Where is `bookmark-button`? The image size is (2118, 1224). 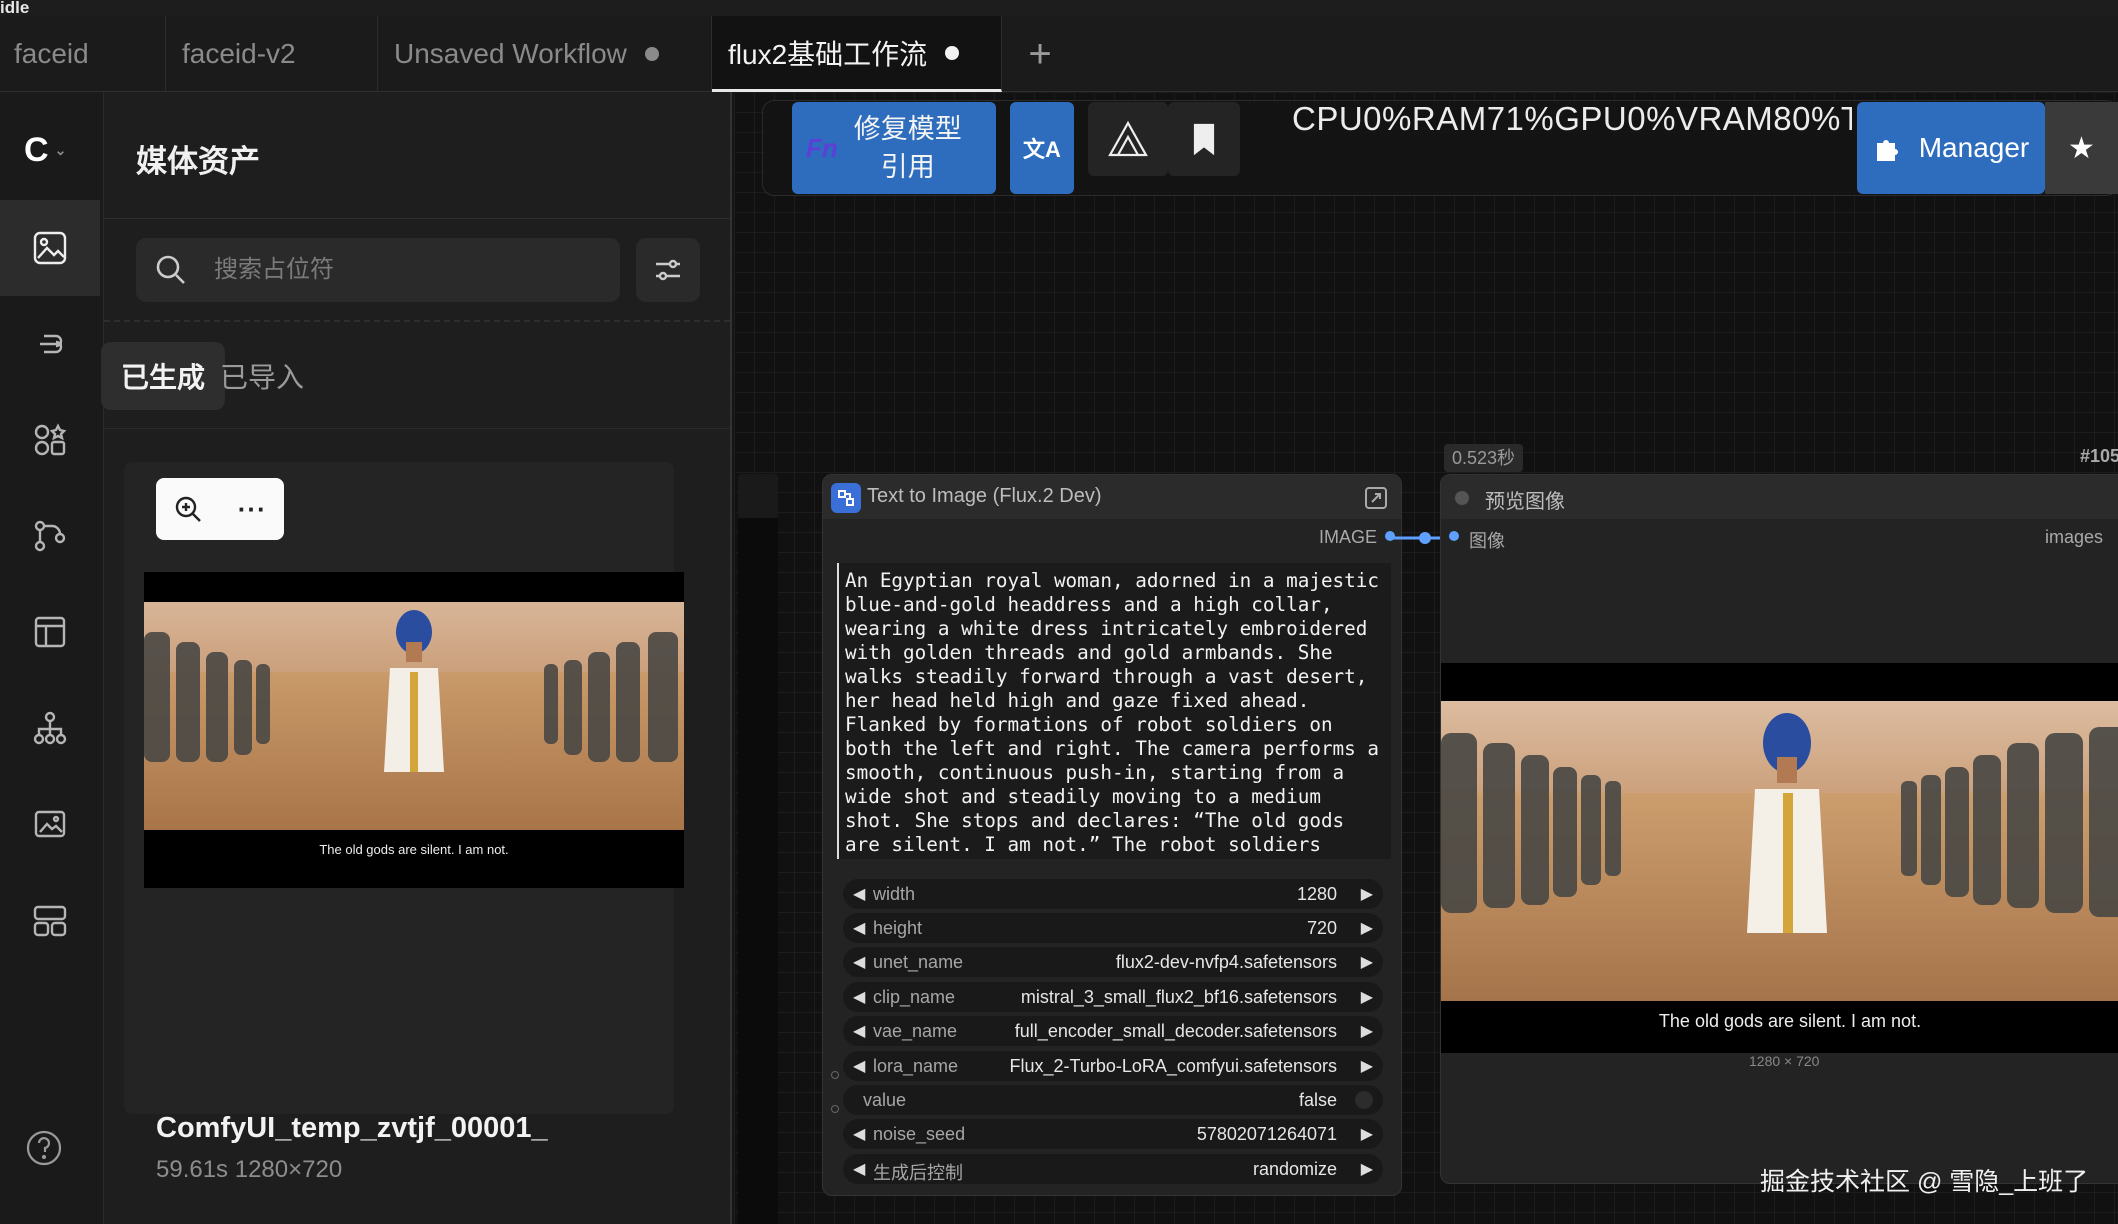
bookmark-button is located at coordinates (1204, 139).